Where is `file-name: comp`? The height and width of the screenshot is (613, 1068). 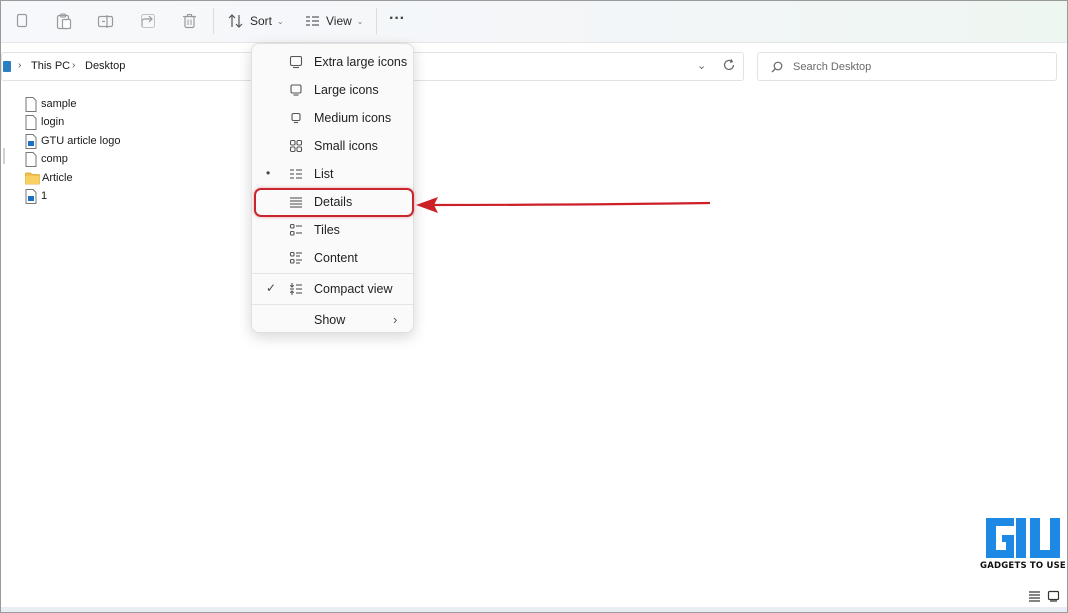
file-name: comp is located at coordinates (54, 159).